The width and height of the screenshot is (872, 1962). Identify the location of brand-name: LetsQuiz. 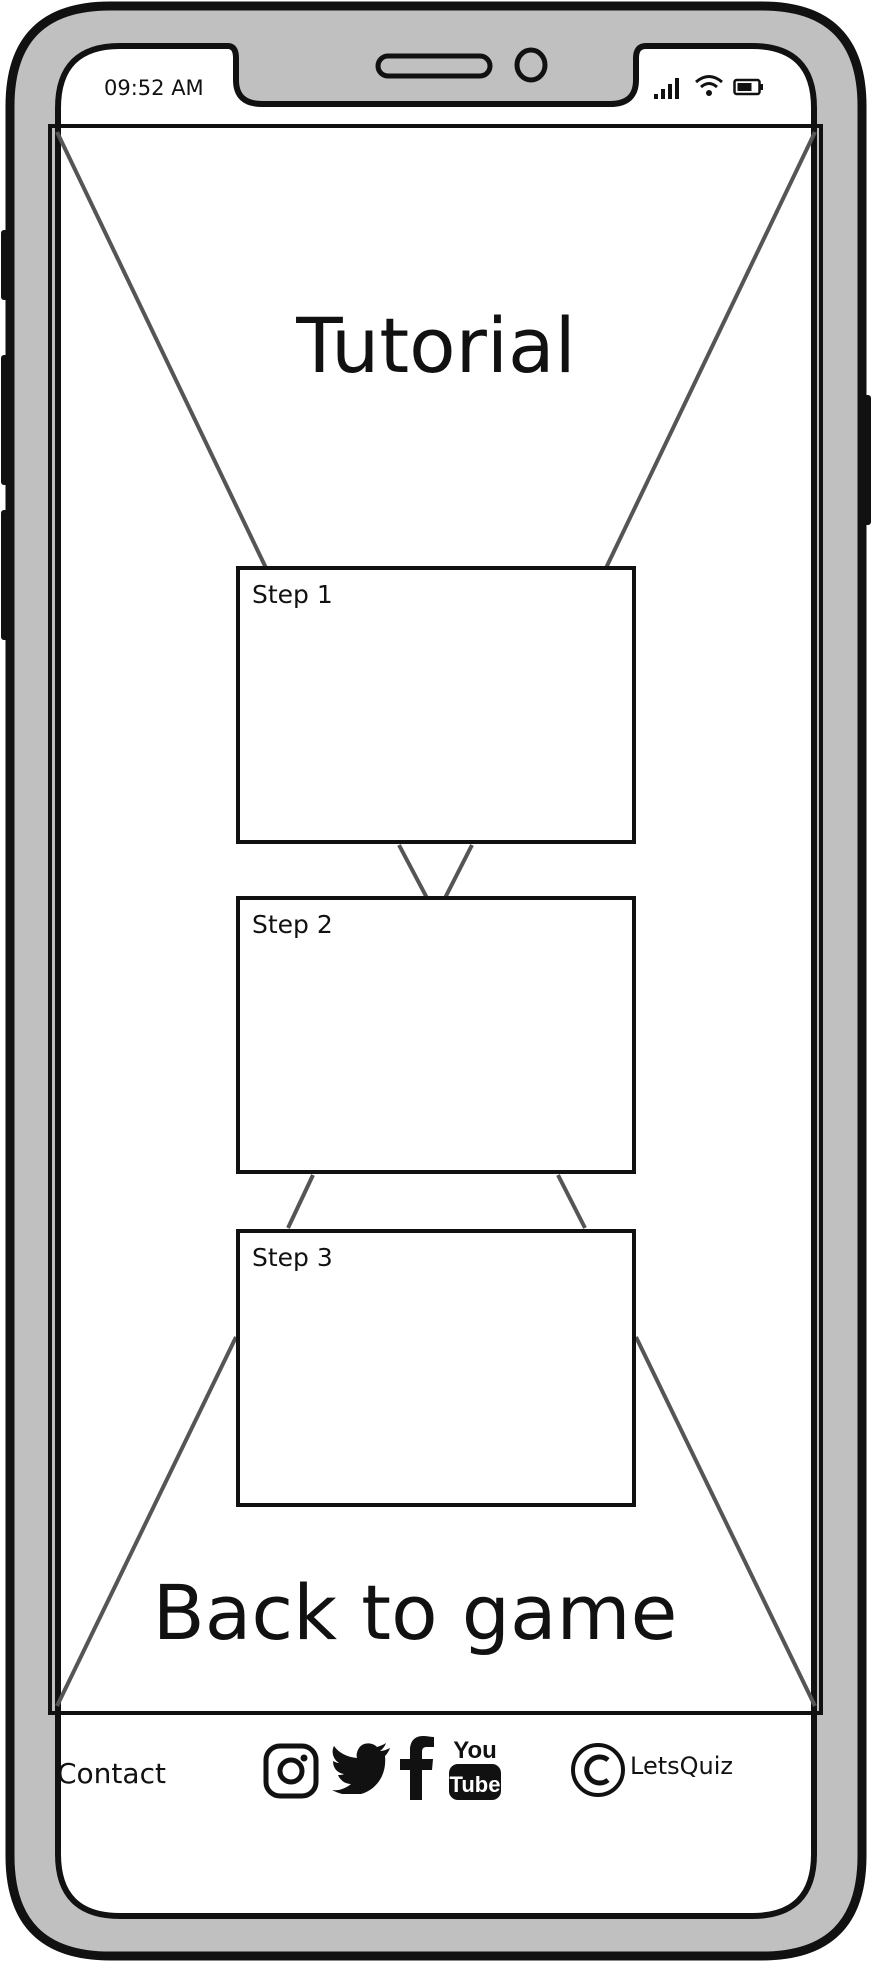
(681, 1766).